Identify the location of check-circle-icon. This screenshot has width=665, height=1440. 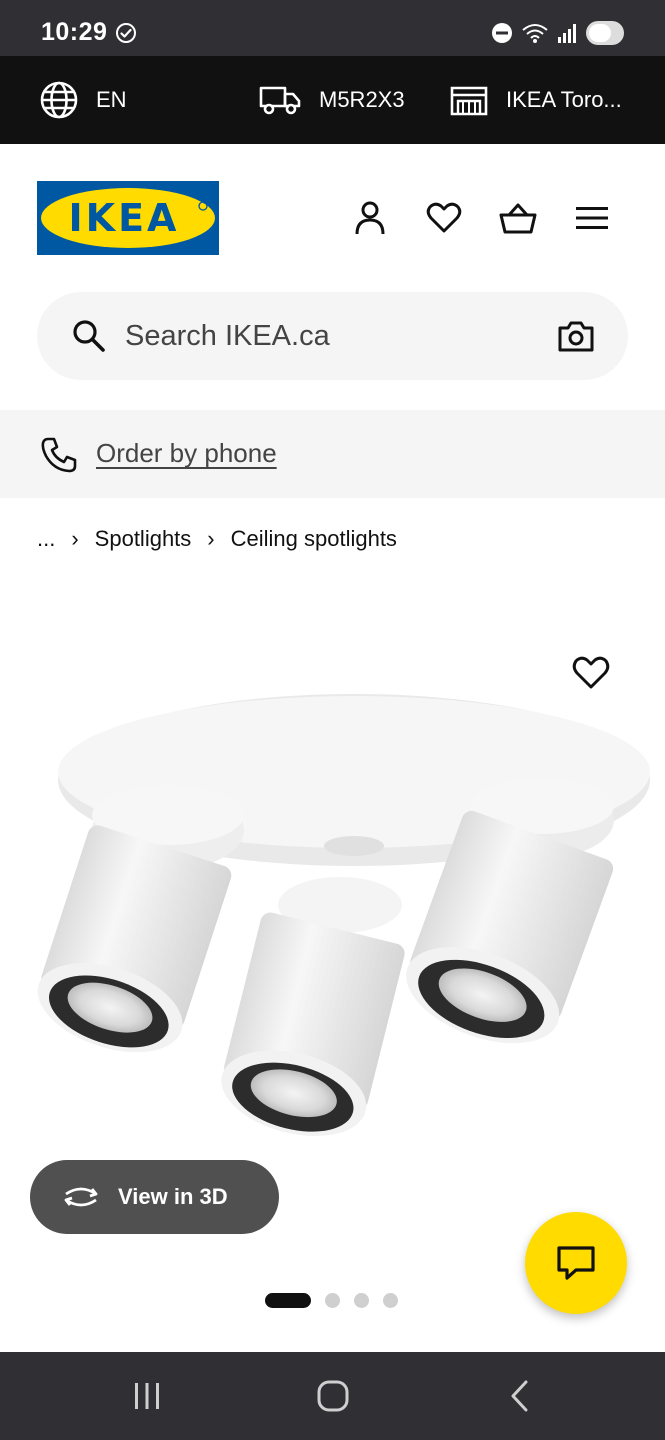
(126, 33).